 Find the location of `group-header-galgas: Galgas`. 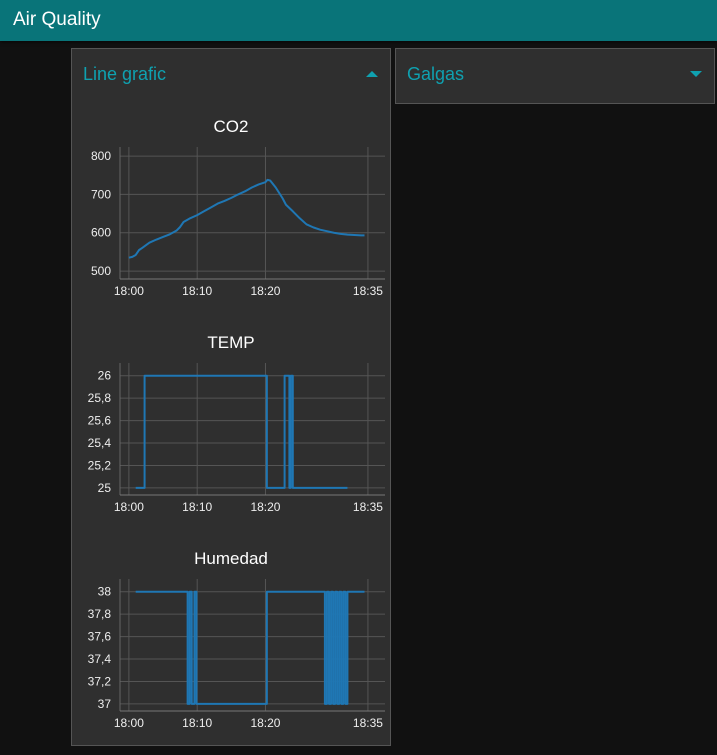

group-header-galgas: Galgas is located at coordinates (555, 74).